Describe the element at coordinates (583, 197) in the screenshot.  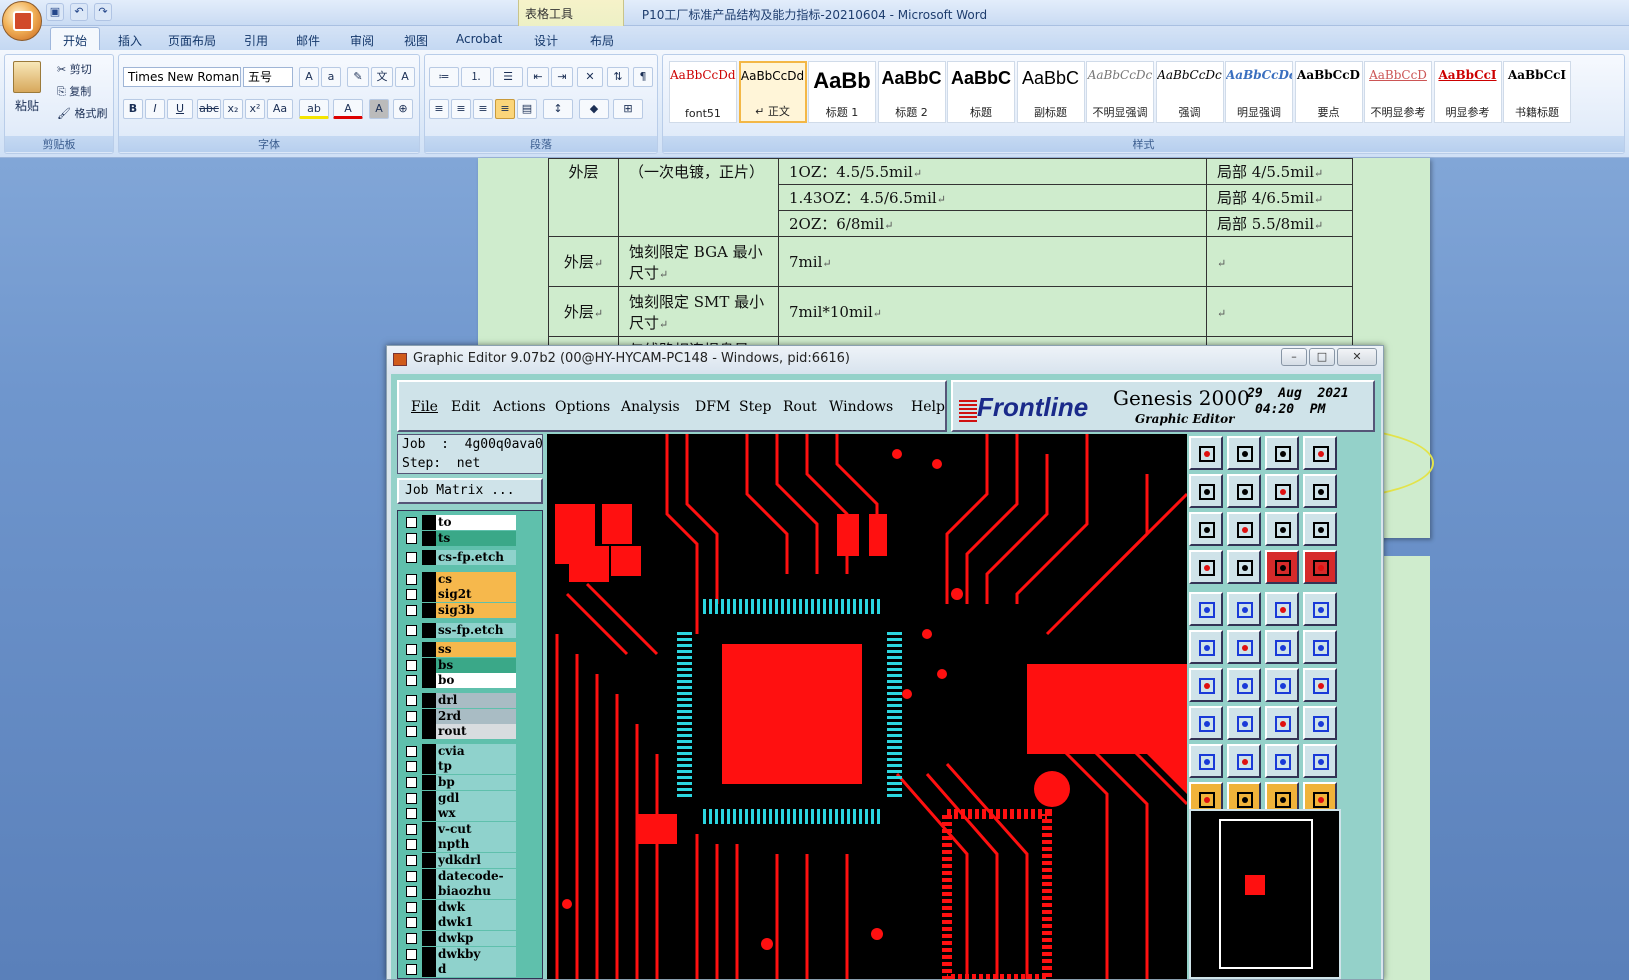
I see `table-cell: 外层` at that location.